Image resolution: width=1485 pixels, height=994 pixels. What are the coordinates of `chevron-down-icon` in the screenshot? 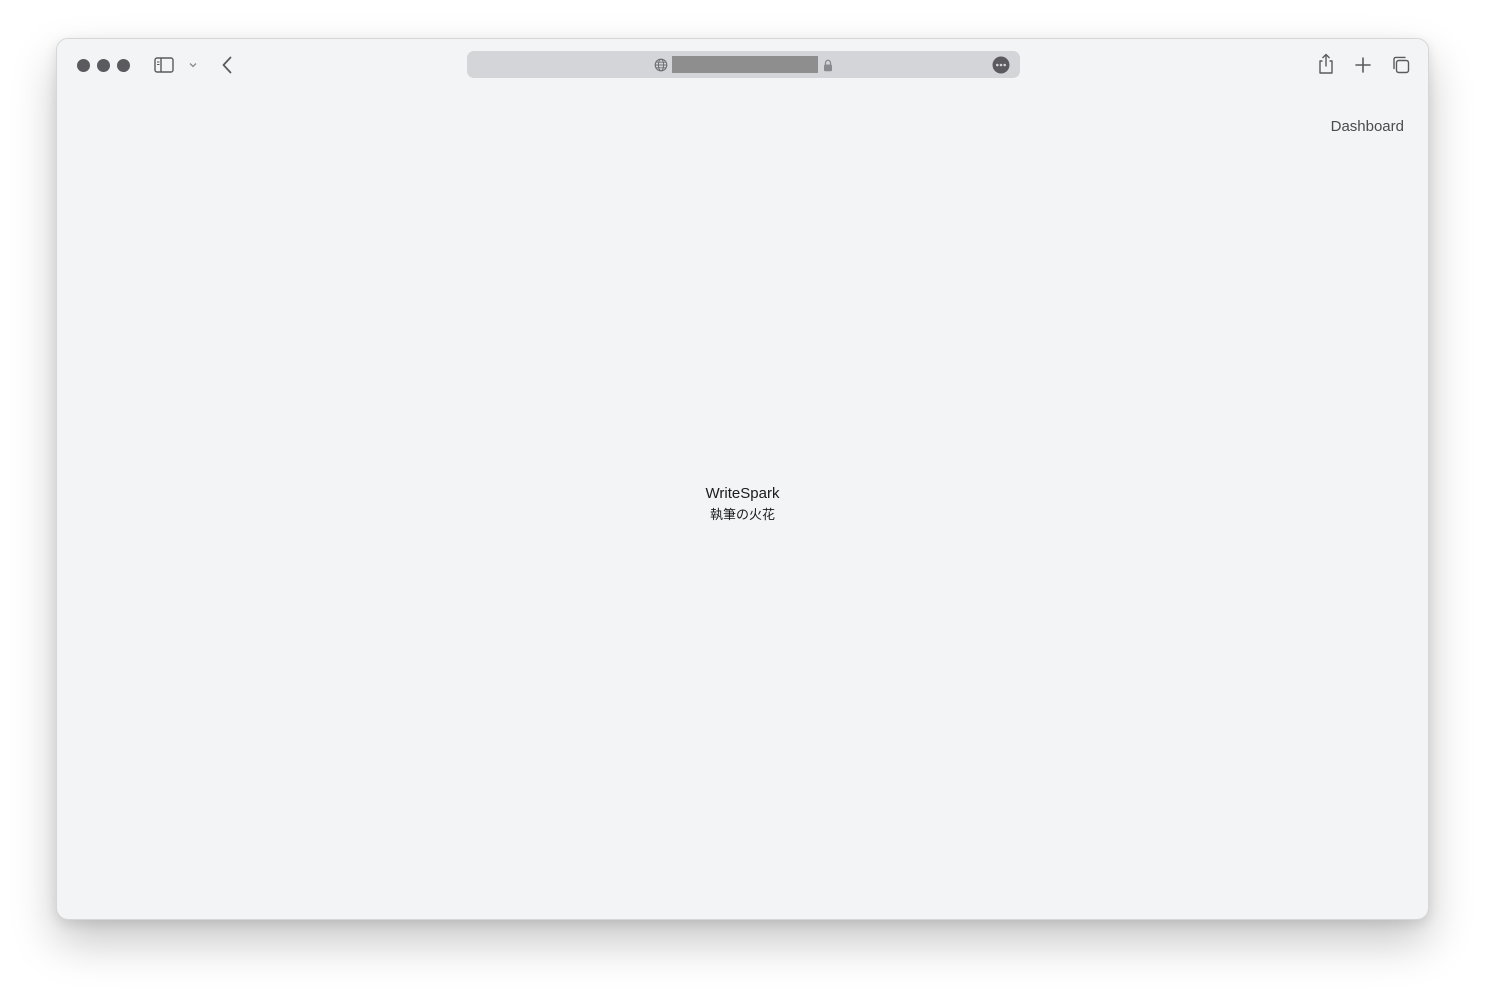 It's located at (193, 65).